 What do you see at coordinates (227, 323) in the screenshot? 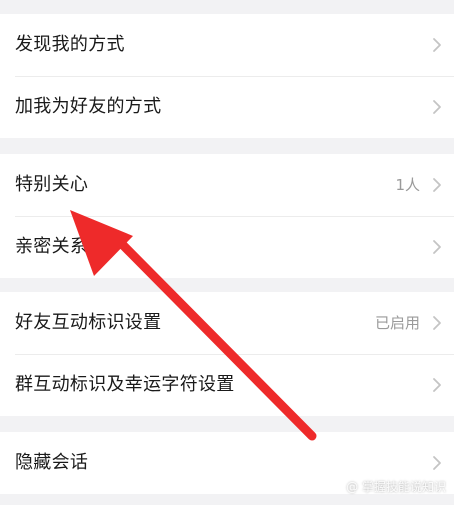
I see `settings-row-friend-interaction-mark: 好友互动标识设置 已启用` at bounding box center [227, 323].